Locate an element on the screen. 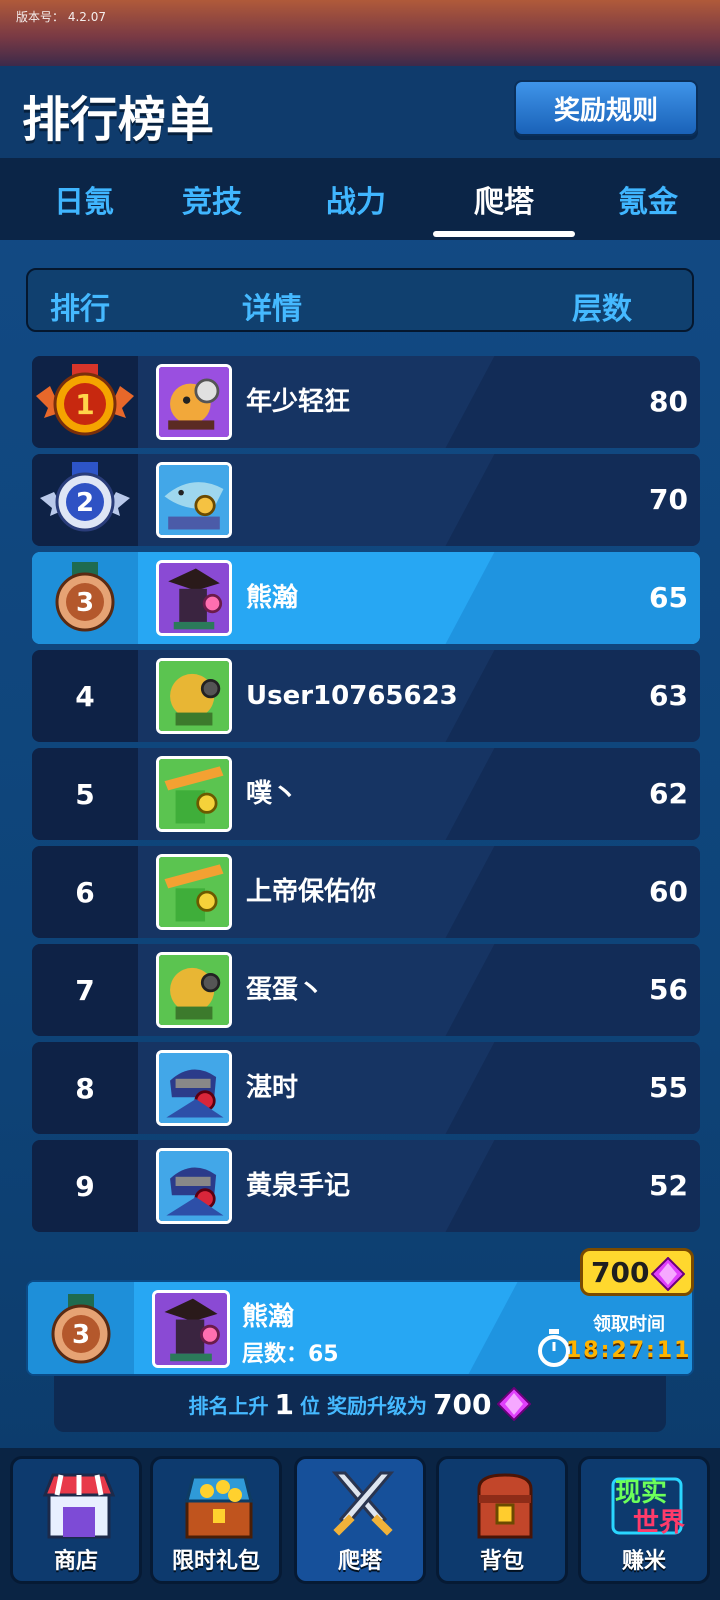 This screenshot has height=1600, width=720. category-tabs: 日氪 竞技 战力 爬塔 氪金 is located at coordinates (360, 199).